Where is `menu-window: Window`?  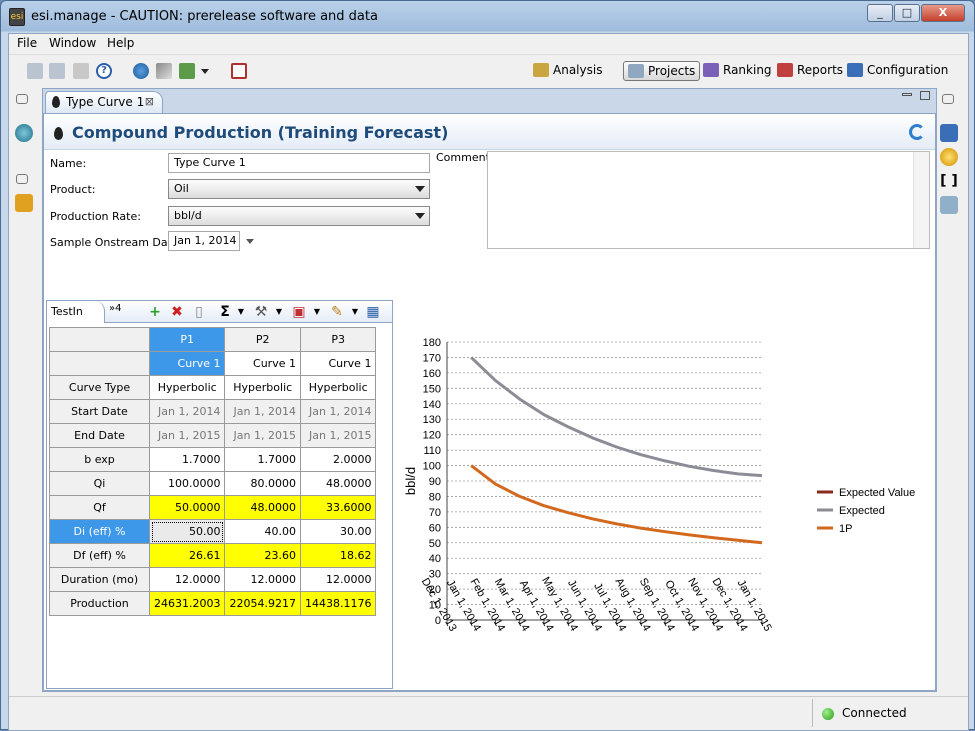 menu-window: Window is located at coordinates (72, 43).